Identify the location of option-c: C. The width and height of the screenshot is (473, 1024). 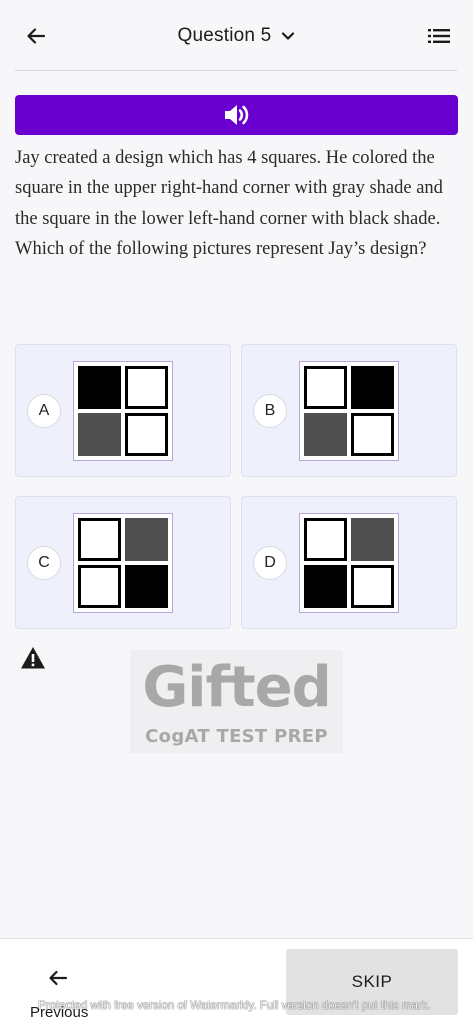
(123, 562).